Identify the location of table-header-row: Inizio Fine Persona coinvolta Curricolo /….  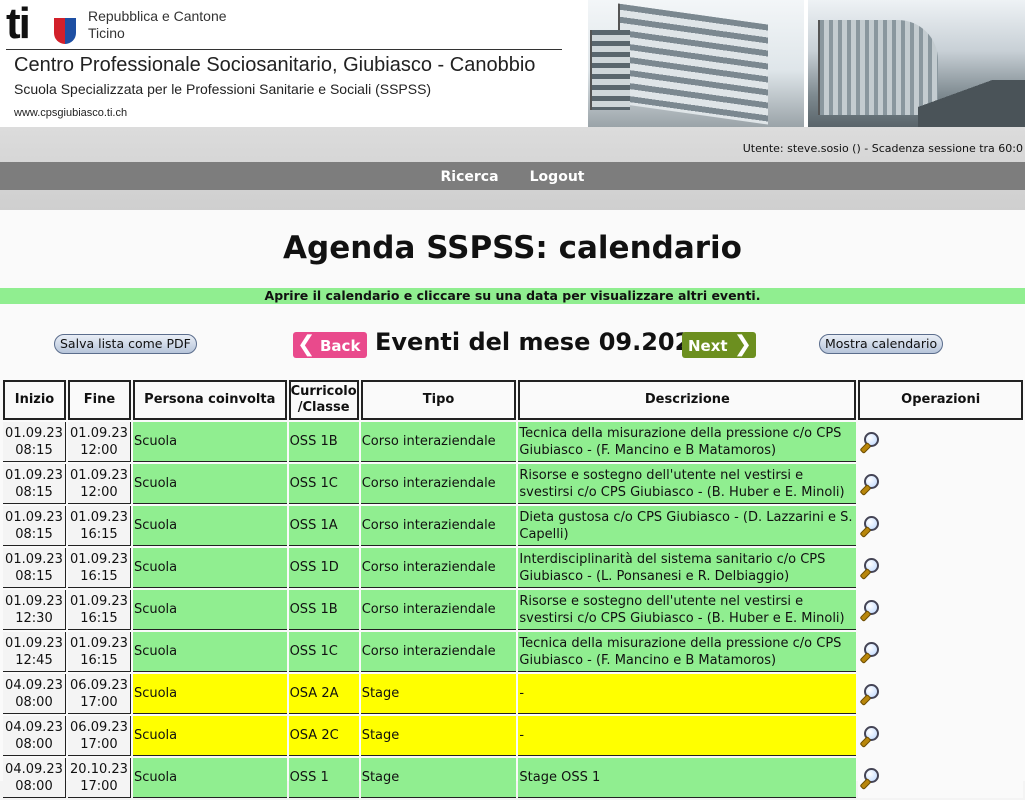
(513, 400).